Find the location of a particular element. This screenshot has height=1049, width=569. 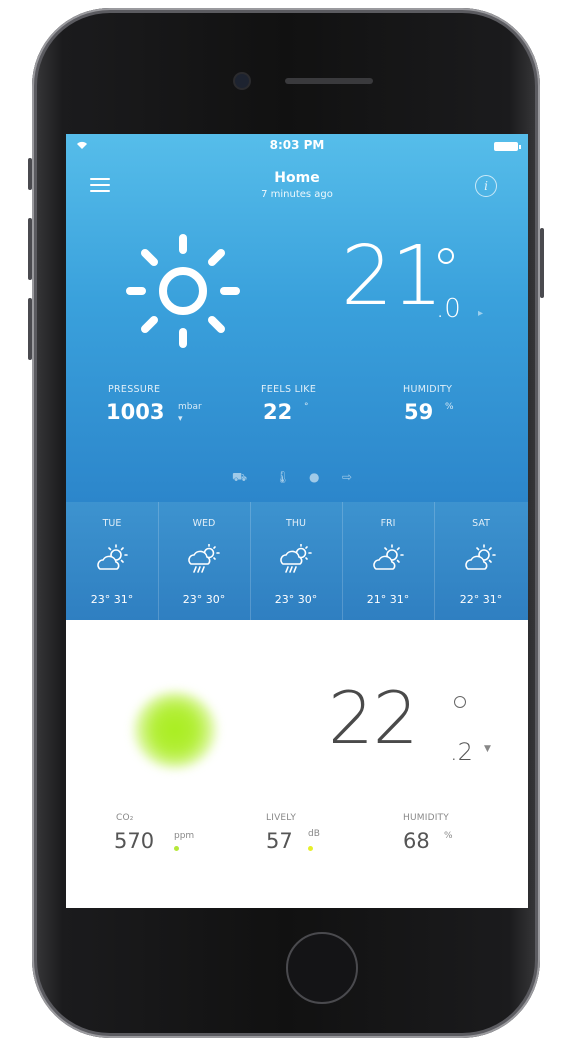

forecast-temps: 23° 31° is located at coordinates (112, 599).